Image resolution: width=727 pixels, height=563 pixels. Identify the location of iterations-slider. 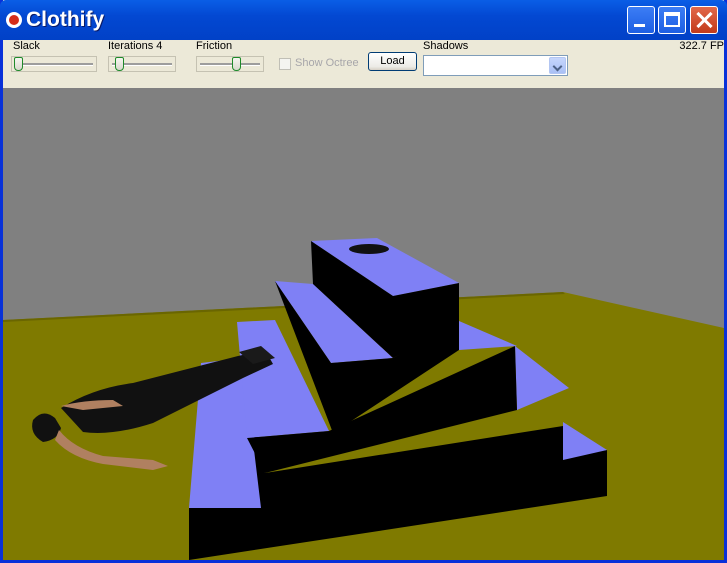
(142, 64).